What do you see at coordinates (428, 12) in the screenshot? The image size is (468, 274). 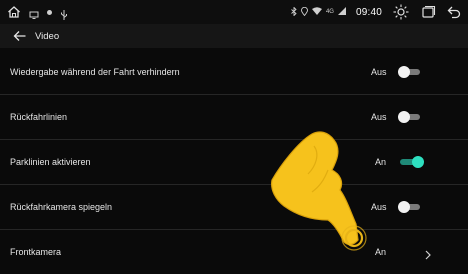 I see `recent-apps-icon` at bounding box center [428, 12].